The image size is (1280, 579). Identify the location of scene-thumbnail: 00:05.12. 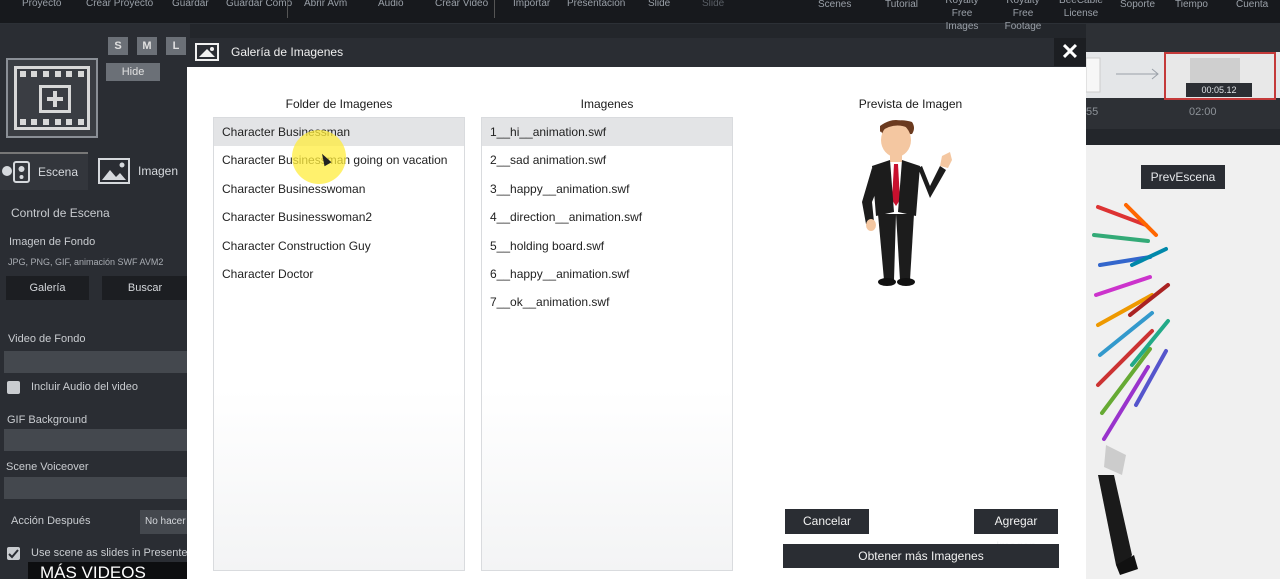
(1220, 76).